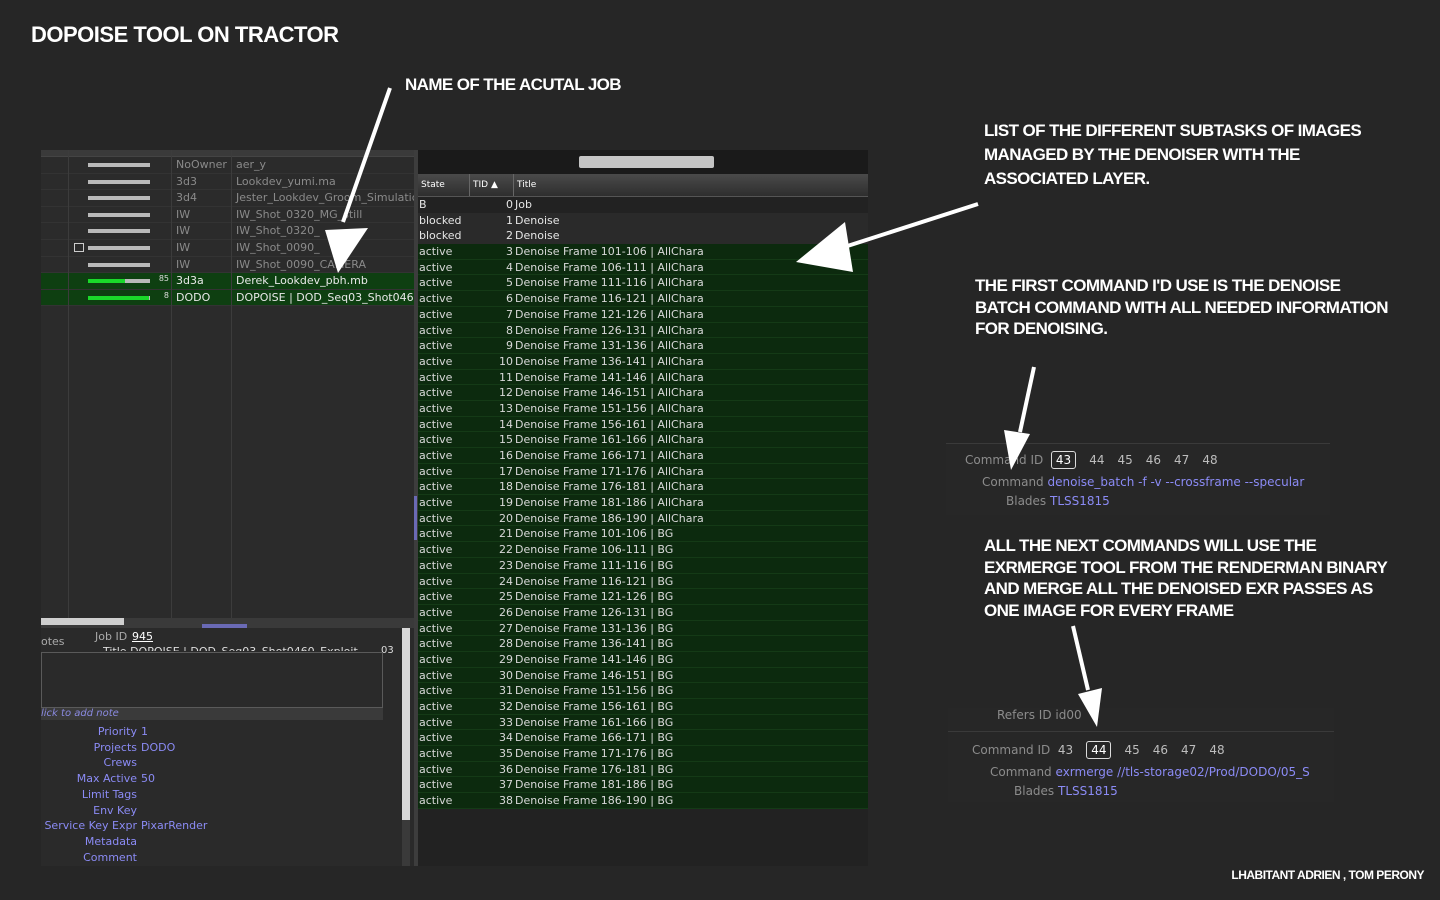 This screenshot has width=1440, height=900. What do you see at coordinates (228, 841) in the screenshot?
I see `job-property: Metadata` at bounding box center [228, 841].